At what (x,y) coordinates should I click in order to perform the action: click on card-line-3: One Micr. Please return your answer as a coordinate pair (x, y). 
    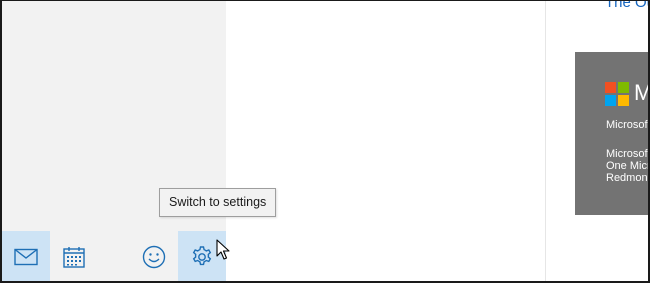
    Looking at the image, I should click on (628, 166).